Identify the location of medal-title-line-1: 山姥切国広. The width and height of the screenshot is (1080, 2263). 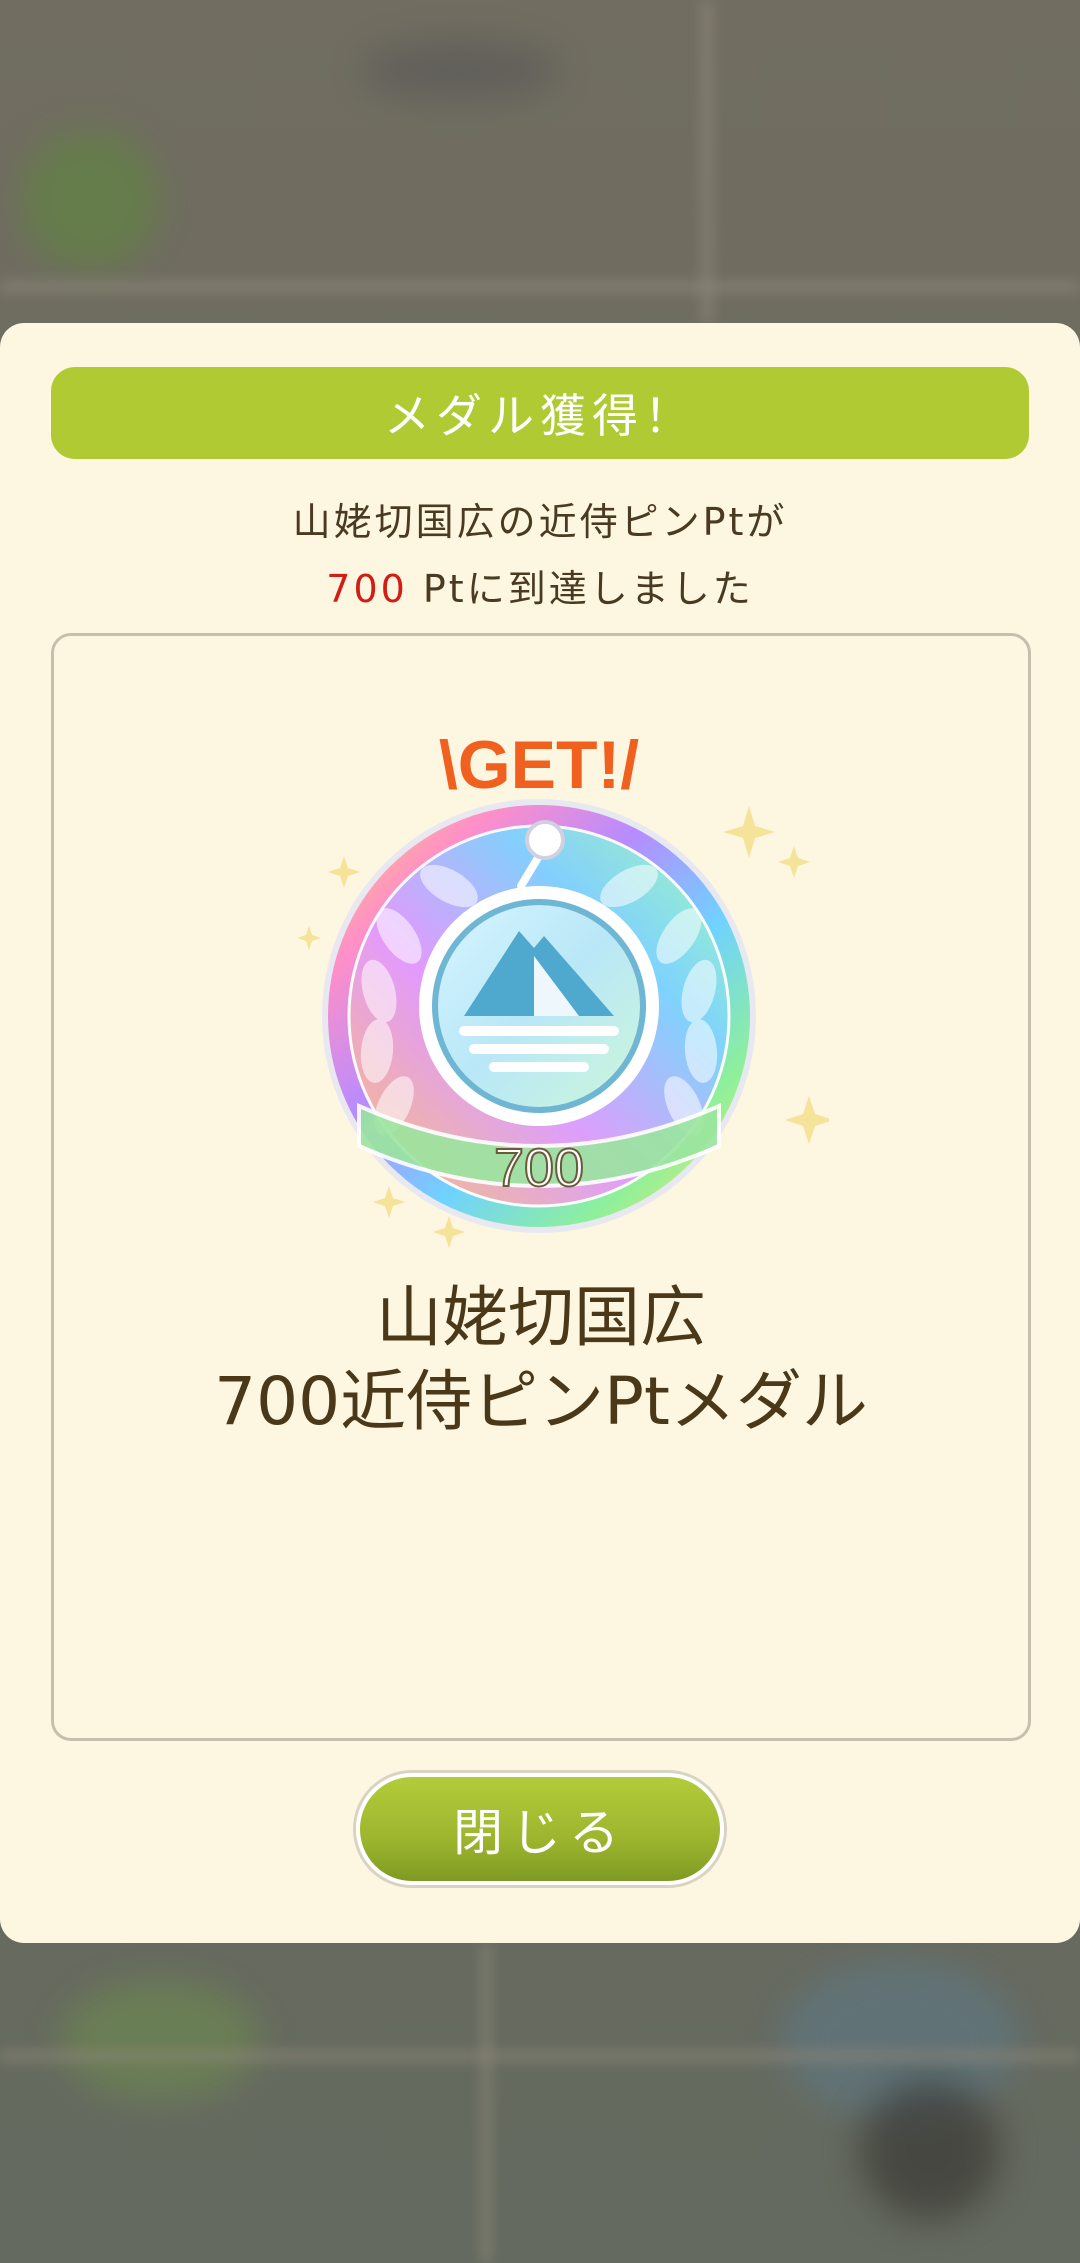
(541, 1317).